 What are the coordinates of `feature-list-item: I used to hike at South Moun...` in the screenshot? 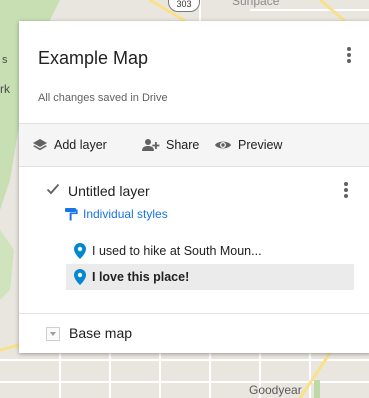 It's located at (210, 251).